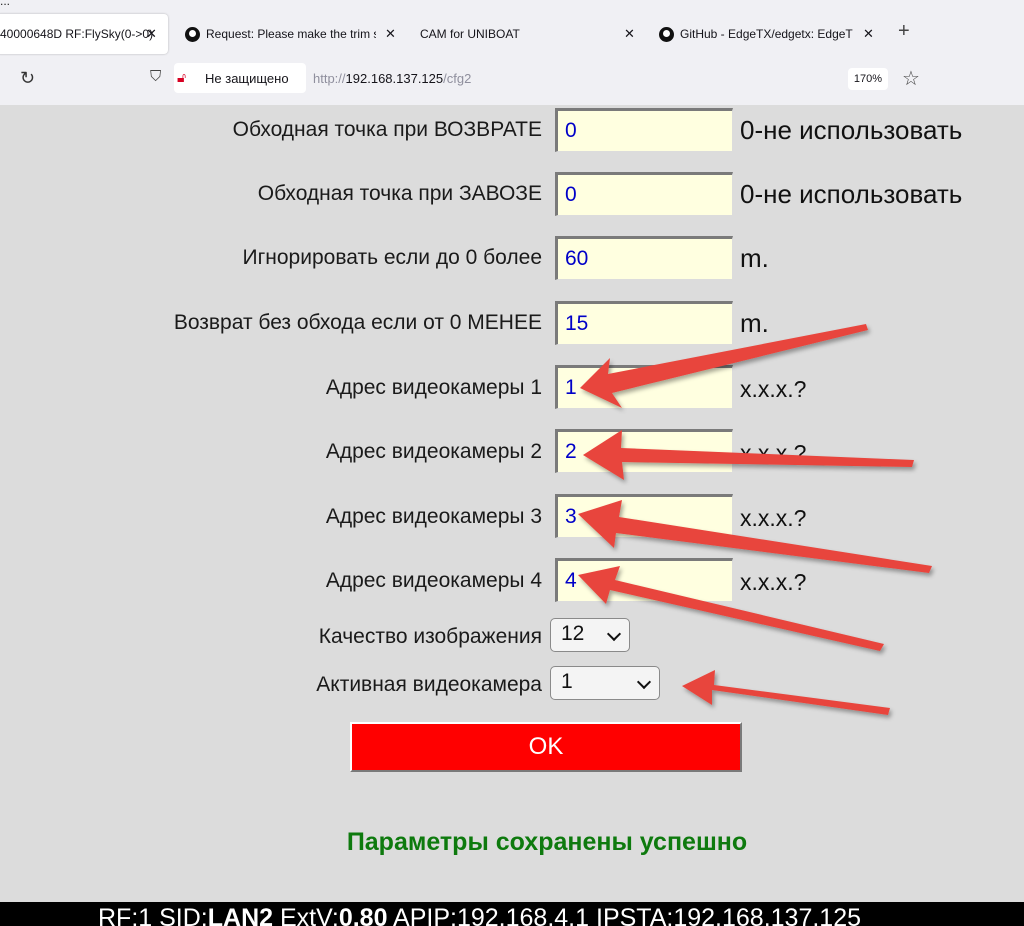 This screenshot has width=1024, height=926. I want to click on footer-ipsta: 192.168.137.125, so click(767, 915).